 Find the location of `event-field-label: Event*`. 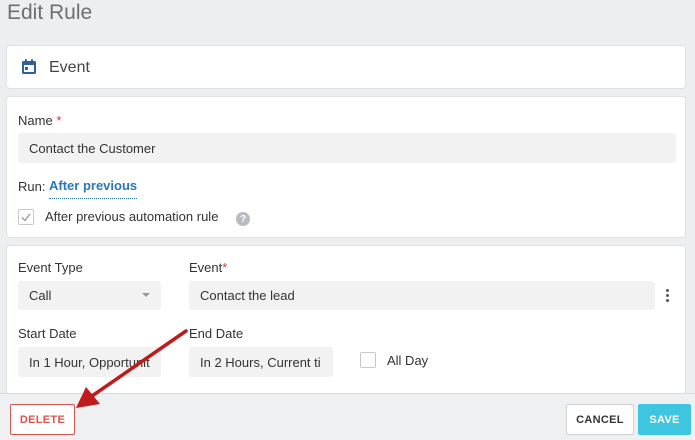

event-field-label: Event* is located at coordinates (208, 267).